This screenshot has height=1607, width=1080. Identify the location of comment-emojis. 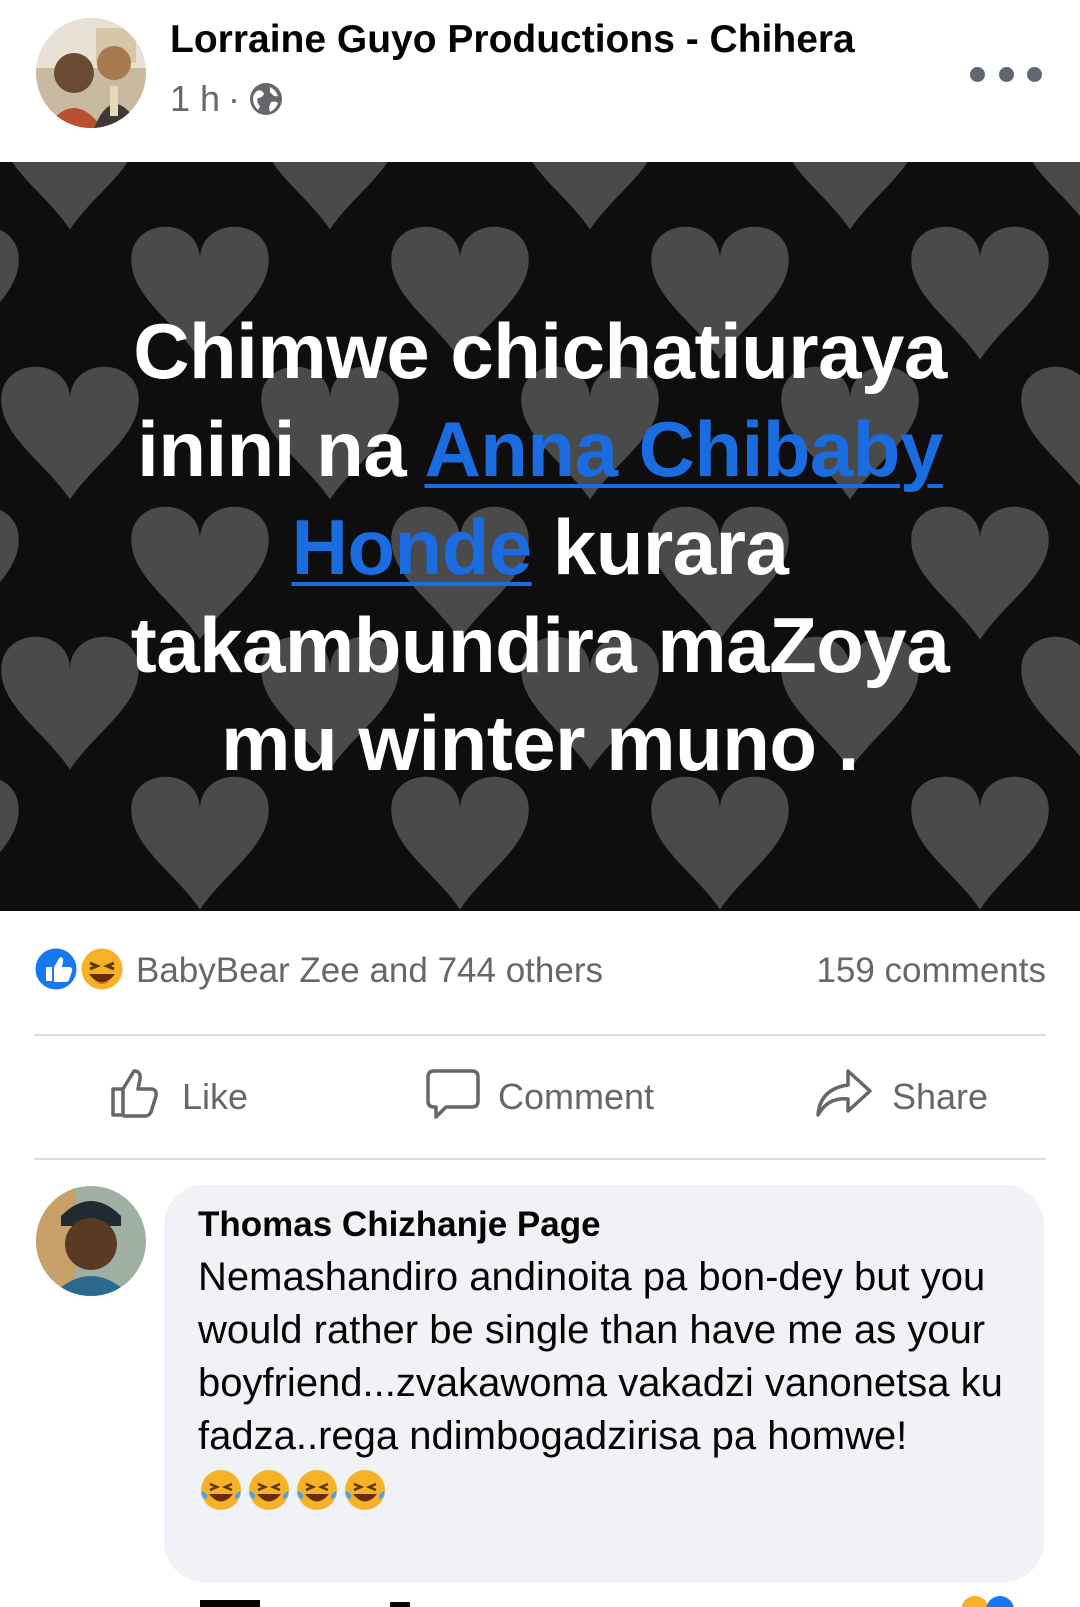
(604, 1490).